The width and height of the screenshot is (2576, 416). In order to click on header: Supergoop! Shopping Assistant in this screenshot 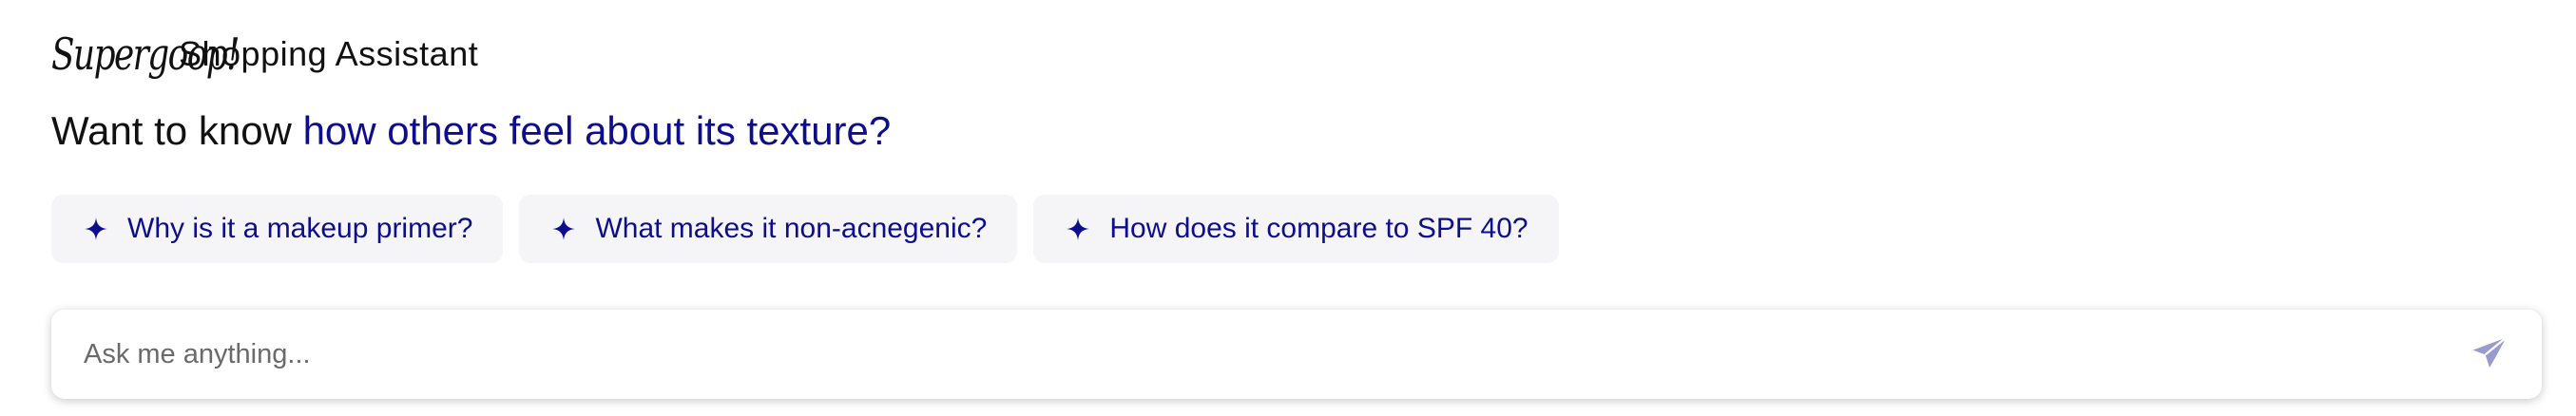, I will do `click(265, 54)`.